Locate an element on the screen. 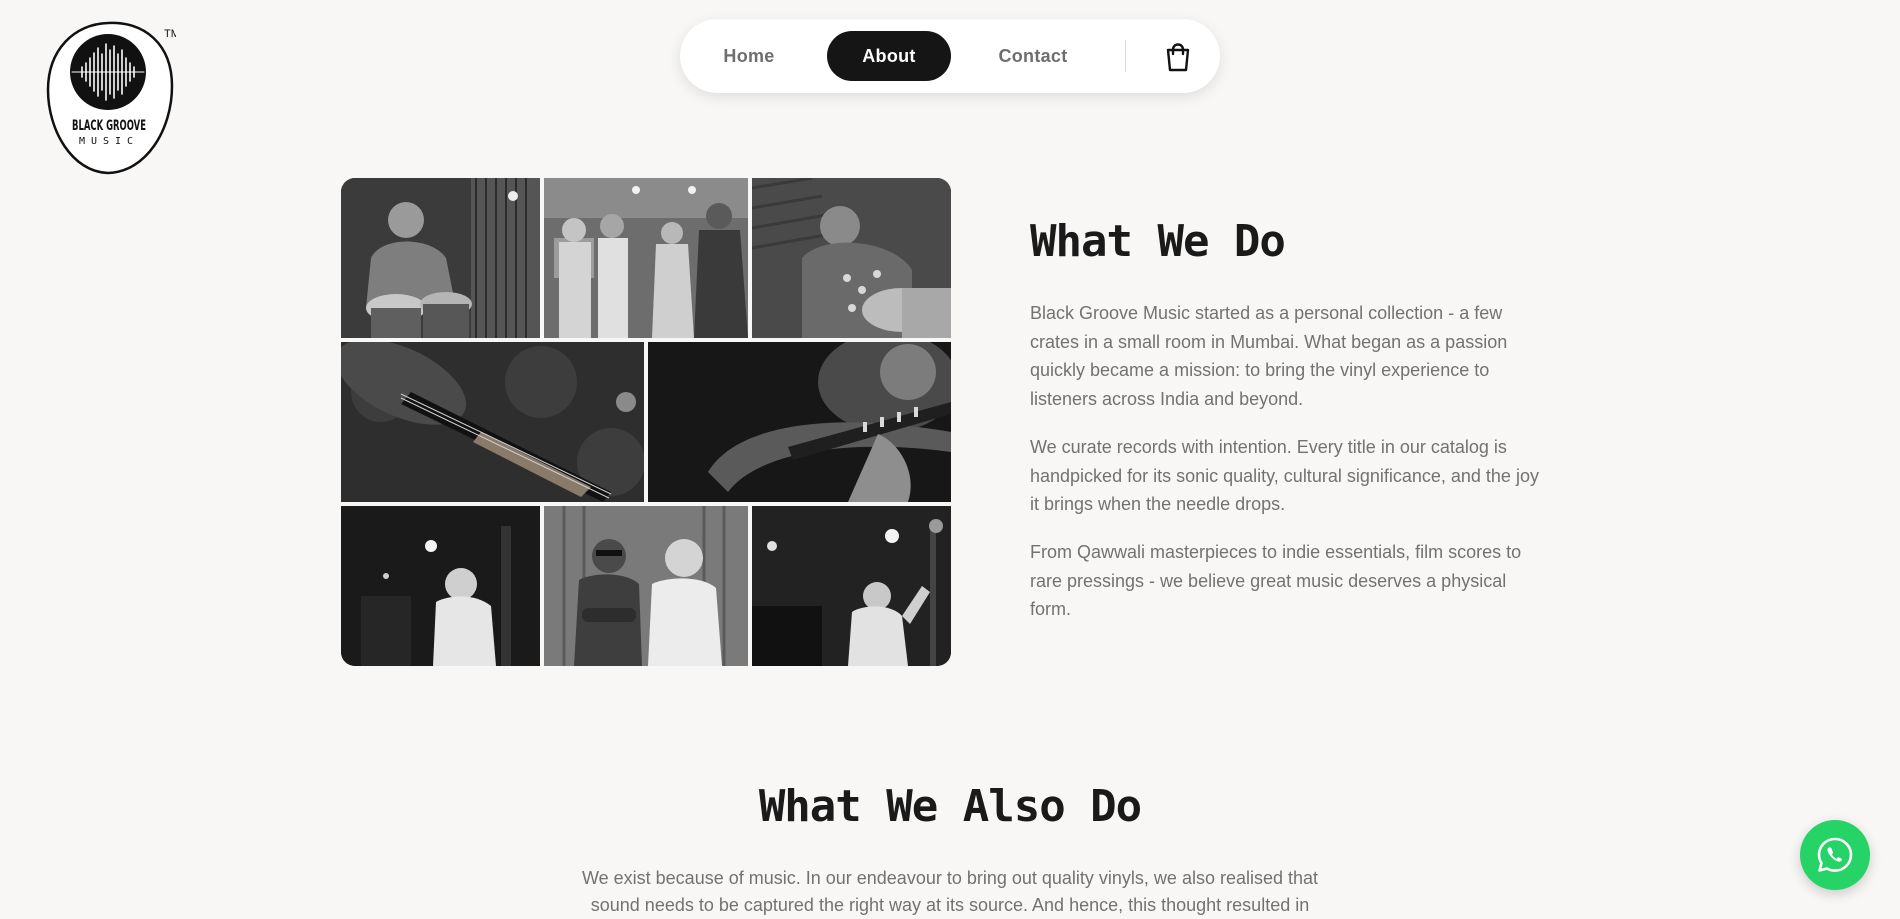  brand-logo: BLACK GROOVE MUSIC TM is located at coordinates (111, 98).